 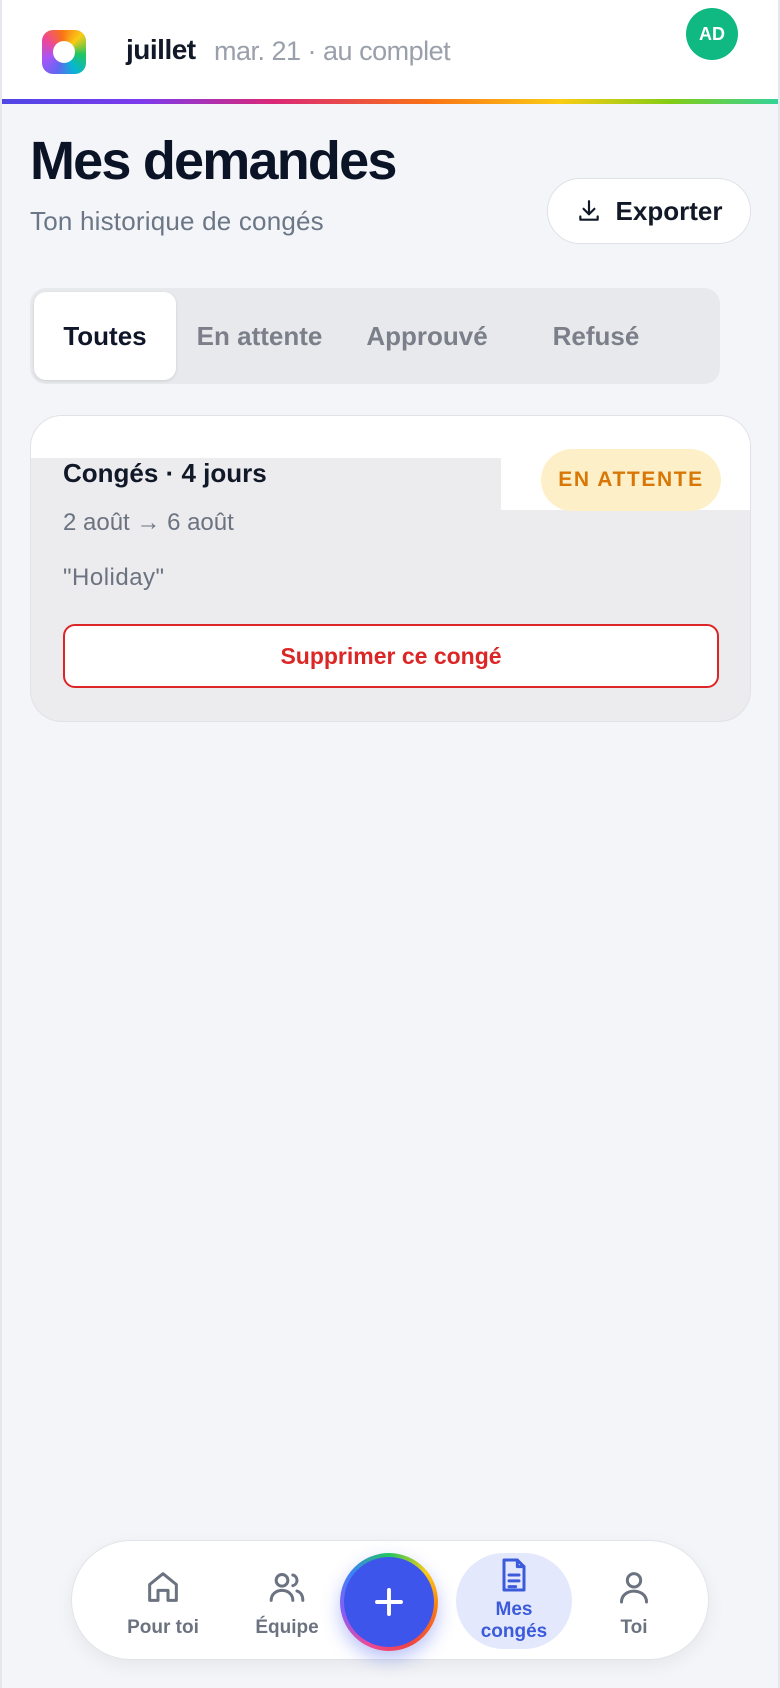 I want to click on user-icon, so click(x=634, y=1588).